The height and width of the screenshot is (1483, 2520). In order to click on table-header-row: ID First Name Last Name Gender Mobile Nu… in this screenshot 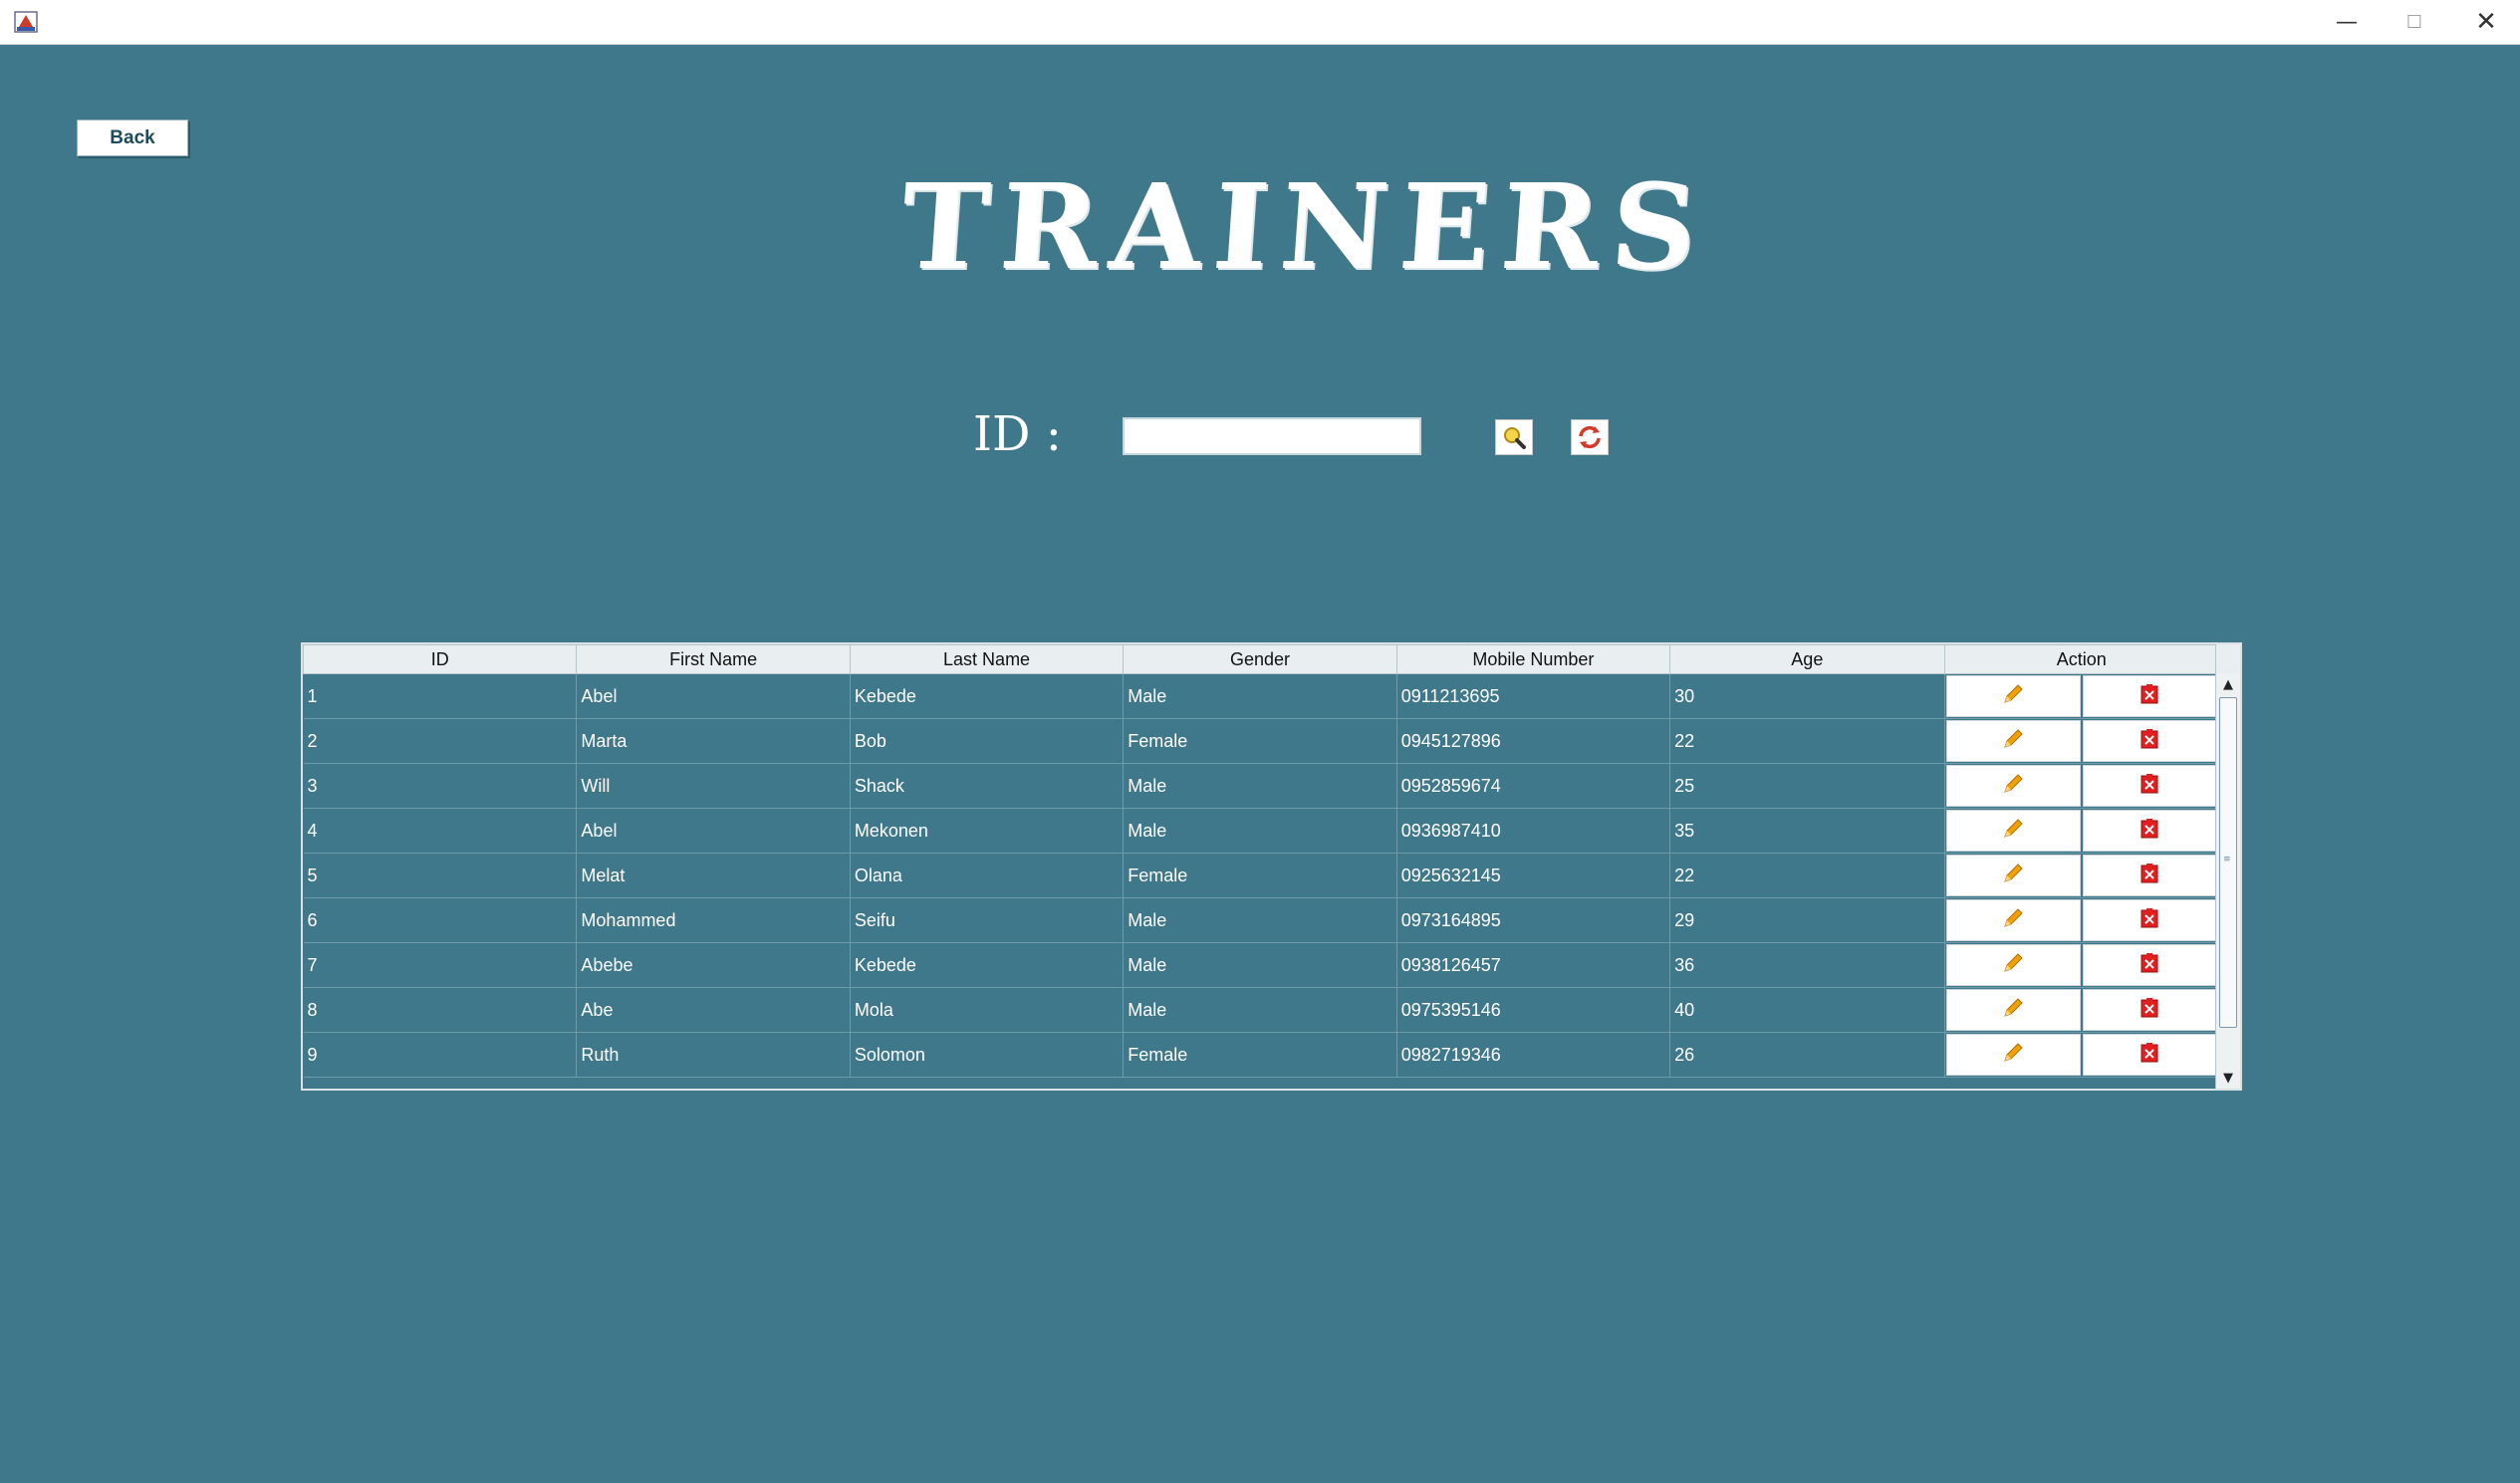, I will do `click(1261, 659)`.